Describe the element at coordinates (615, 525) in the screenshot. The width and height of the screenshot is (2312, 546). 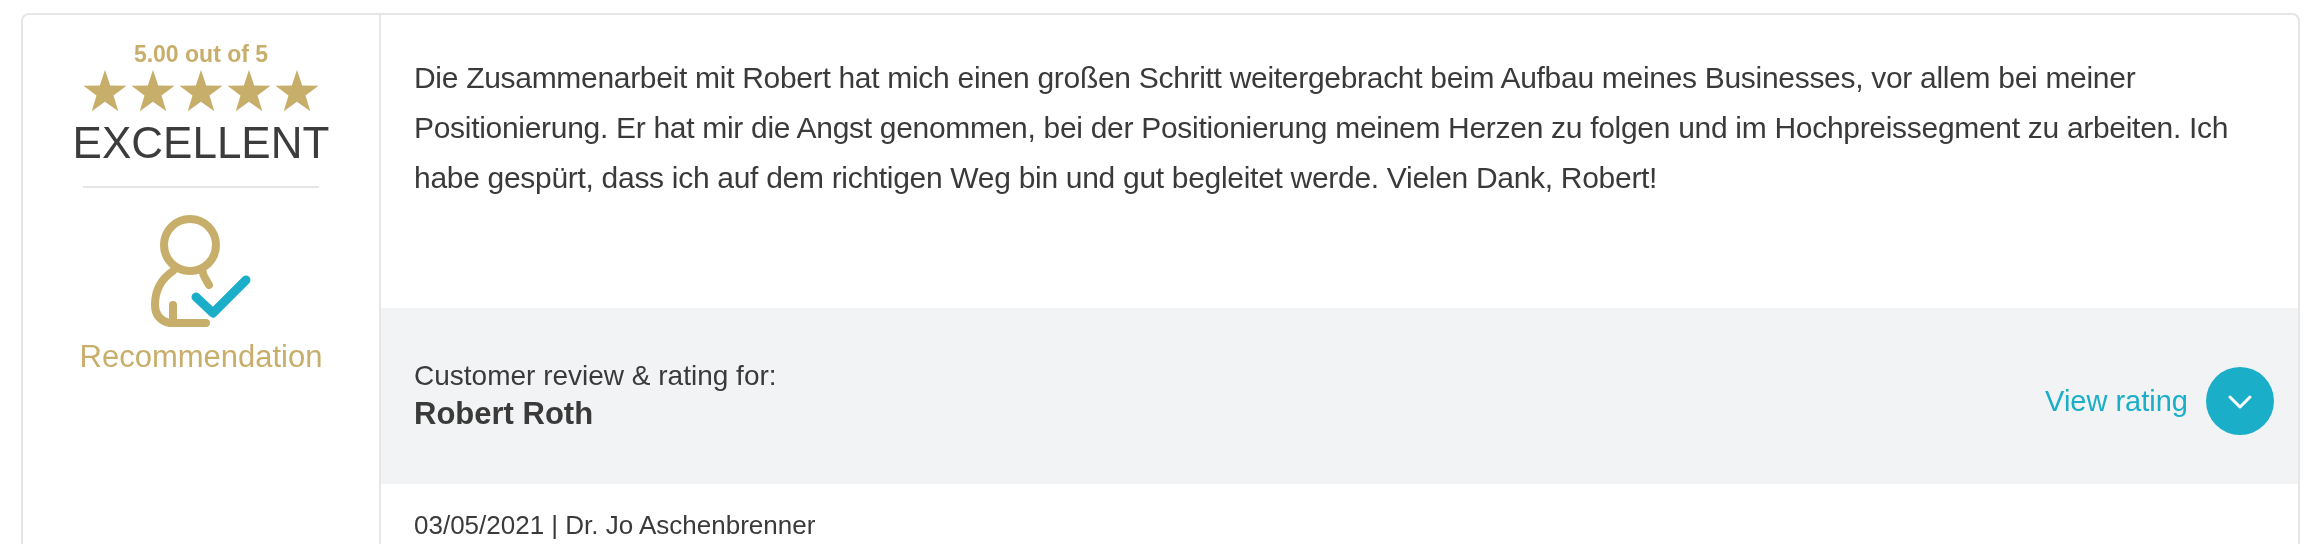
I see `review-date-author: 03/05/2021 | Dr. Jo Aschenbrenner` at that location.